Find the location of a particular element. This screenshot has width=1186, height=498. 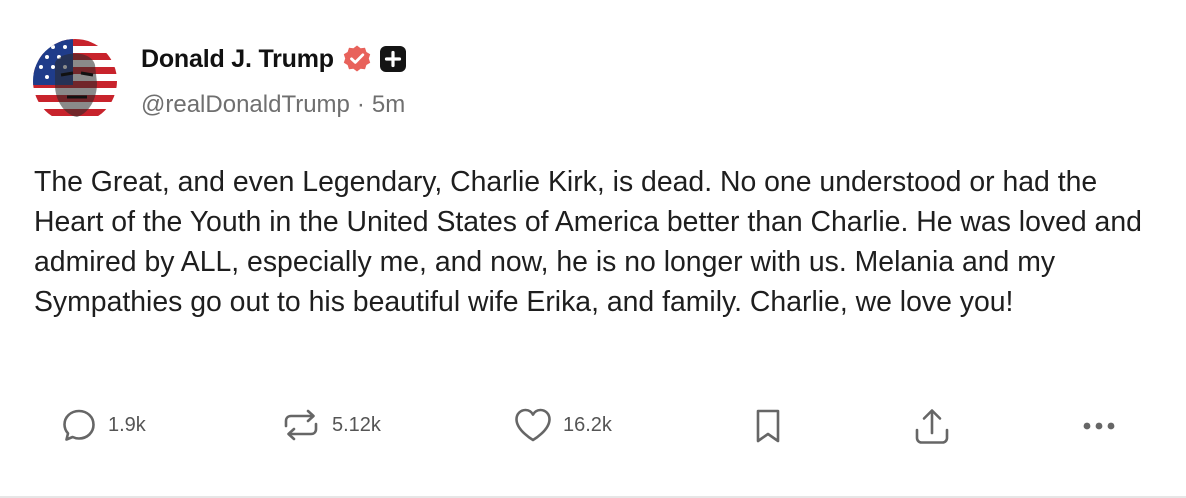

plus-badge-icon is located at coordinates (392, 59).